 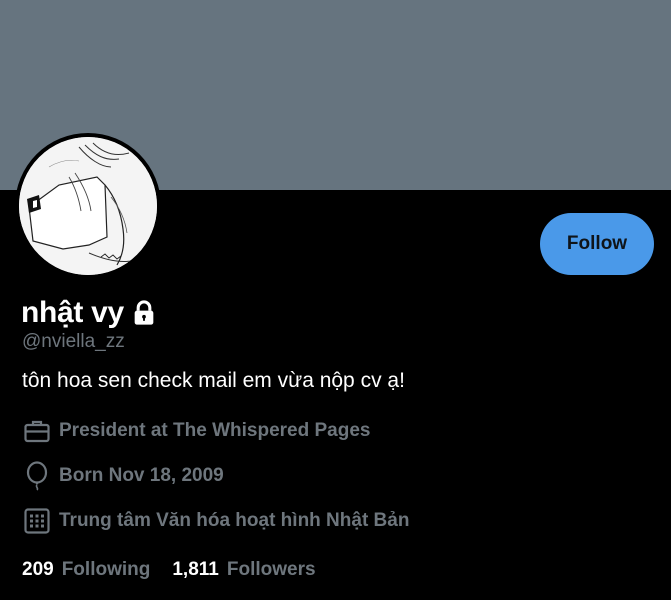 What do you see at coordinates (72, 312) in the screenshot?
I see `display-name: nhật vy` at bounding box center [72, 312].